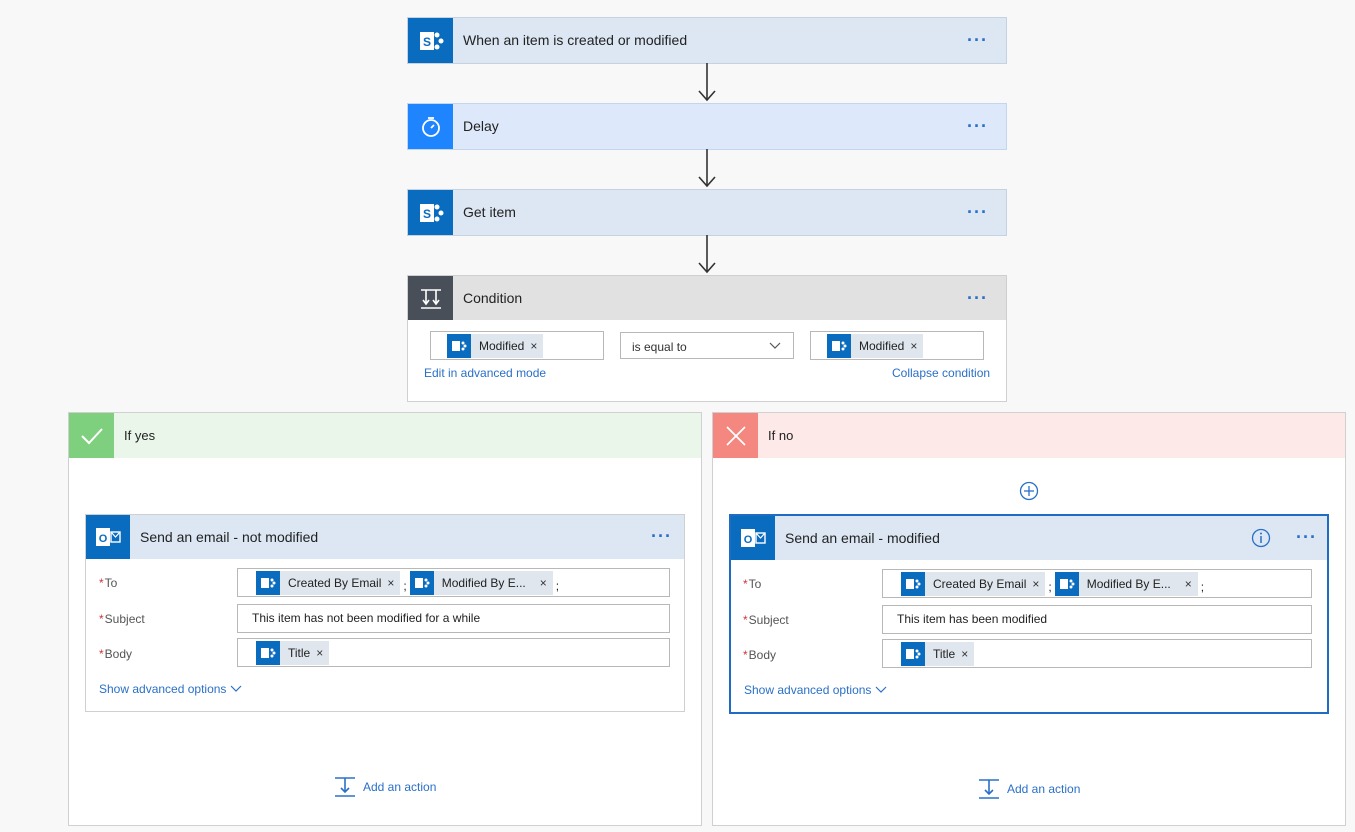 The width and height of the screenshot is (1355, 832). What do you see at coordinates (707, 212) in the screenshot?
I see `get-item-step: S Get item ···` at bounding box center [707, 212].